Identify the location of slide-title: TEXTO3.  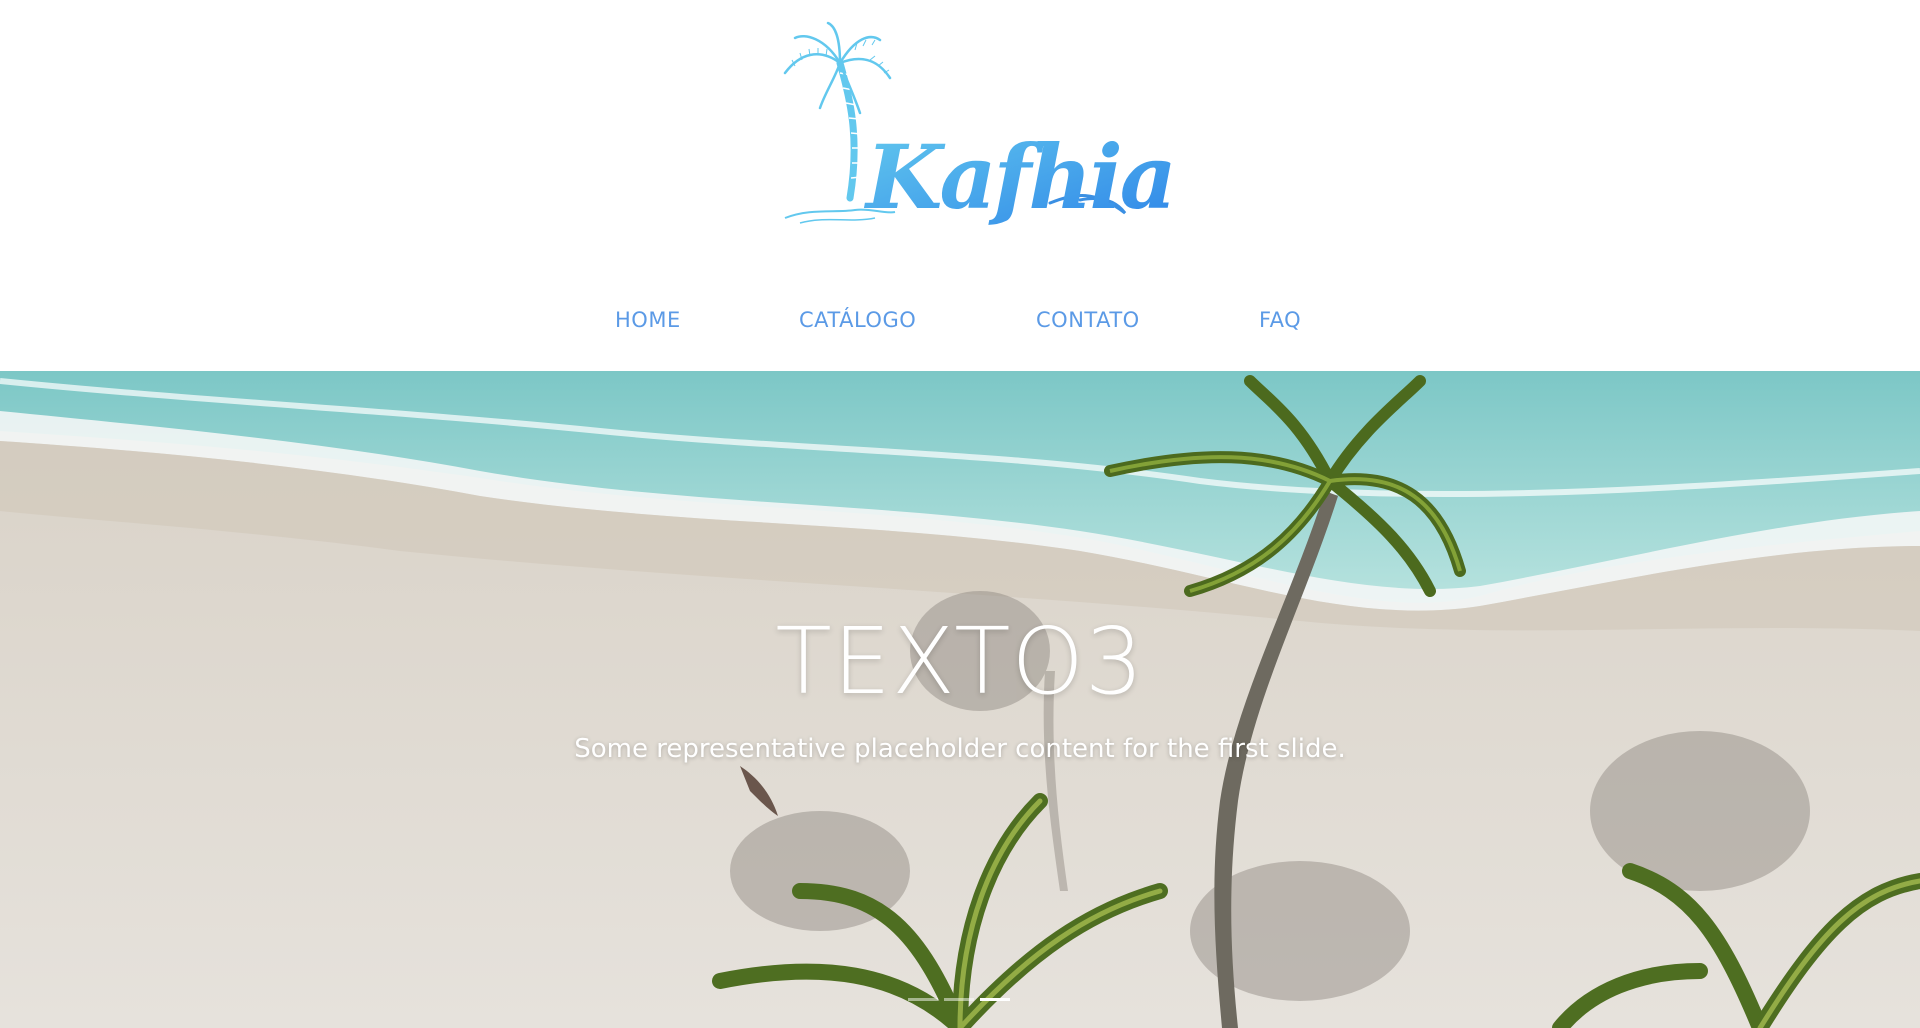
(960, 661).